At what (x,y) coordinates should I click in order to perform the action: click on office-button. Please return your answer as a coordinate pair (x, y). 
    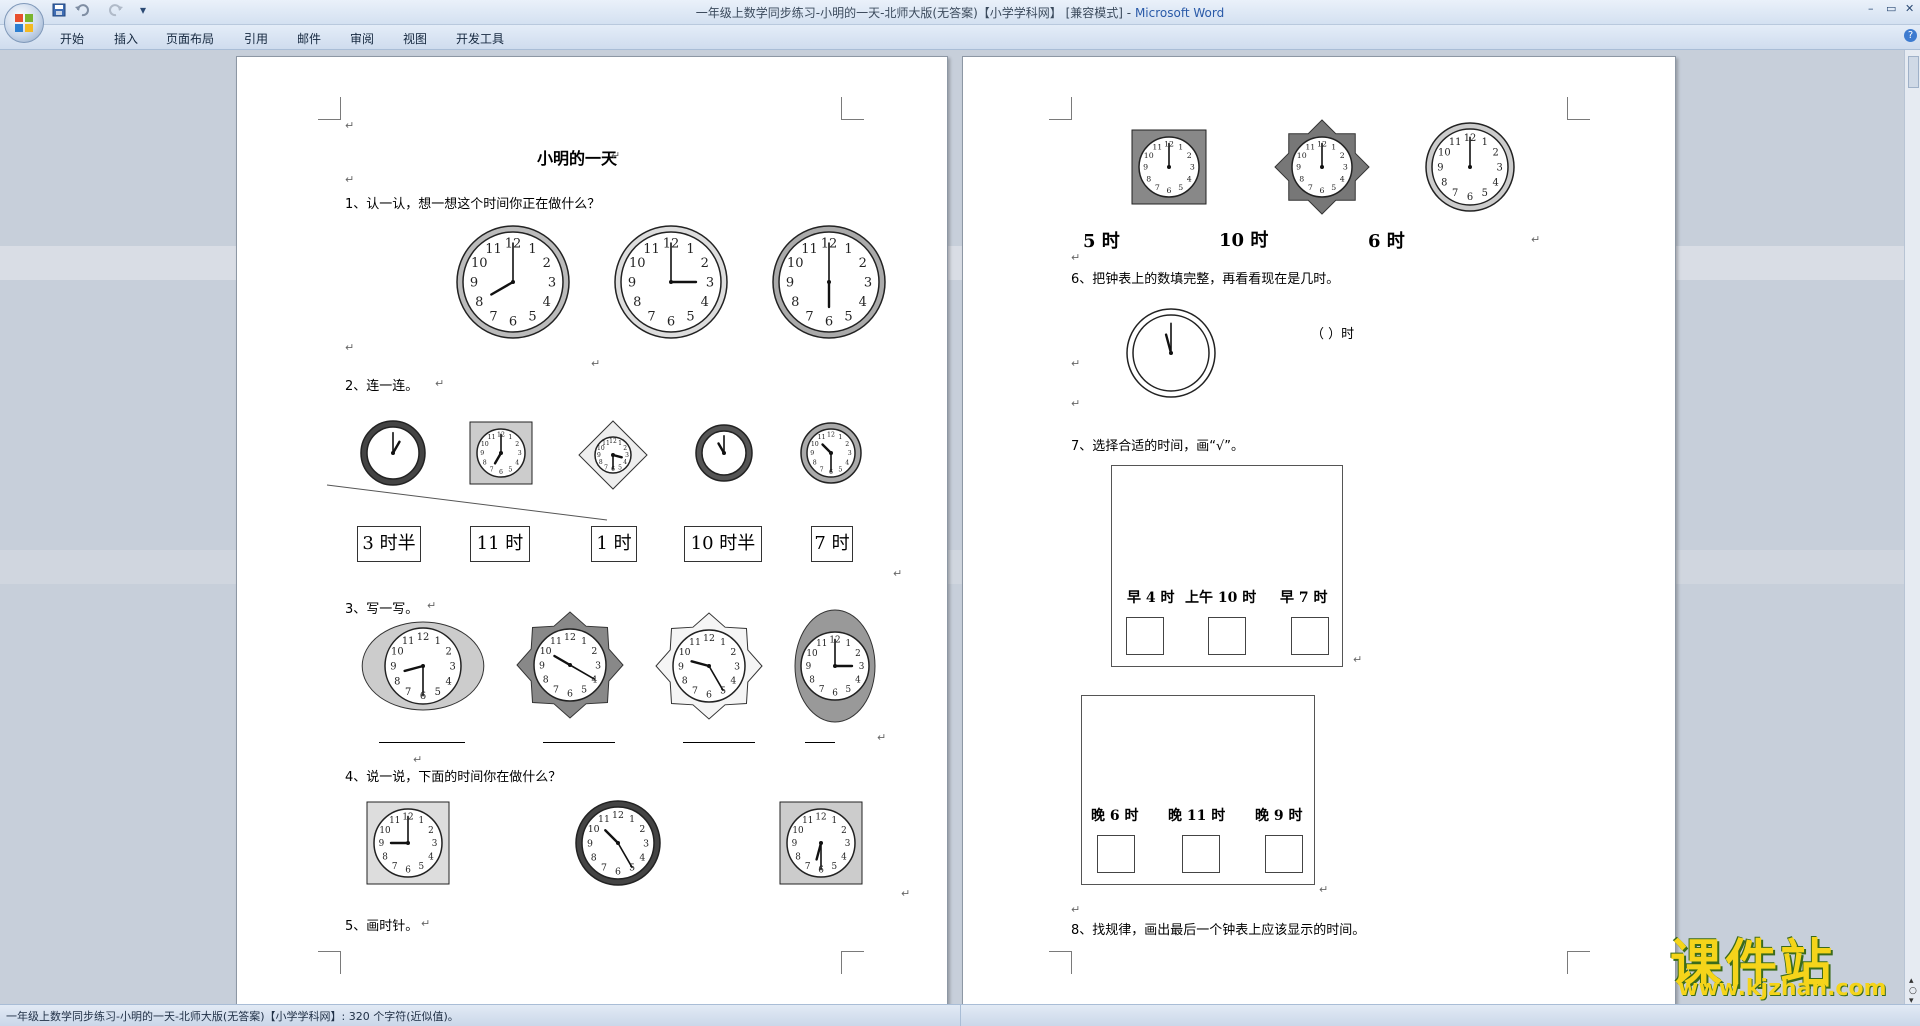
    Looking at the image, I should click on (24, 23).